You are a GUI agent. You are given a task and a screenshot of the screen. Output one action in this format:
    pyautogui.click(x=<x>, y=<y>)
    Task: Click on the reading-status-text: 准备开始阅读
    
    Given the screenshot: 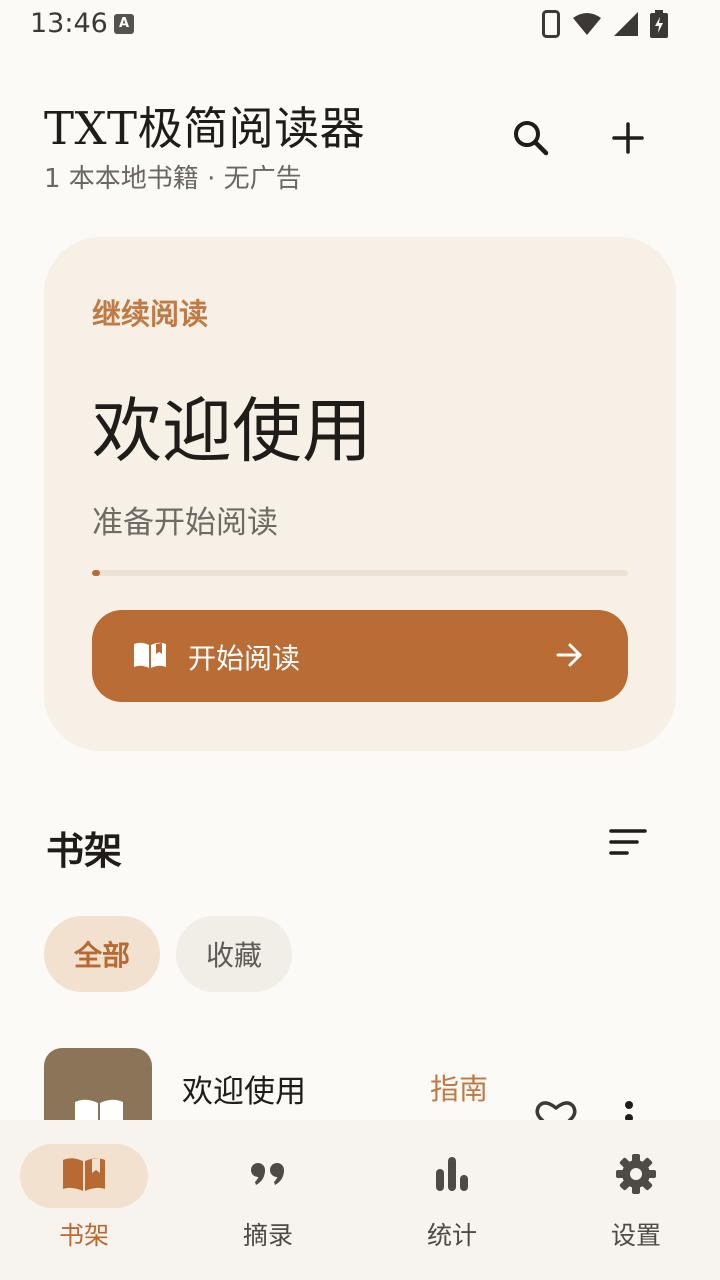 What is the action you would take?
    pyautogui.click(x=185, y=523)
    